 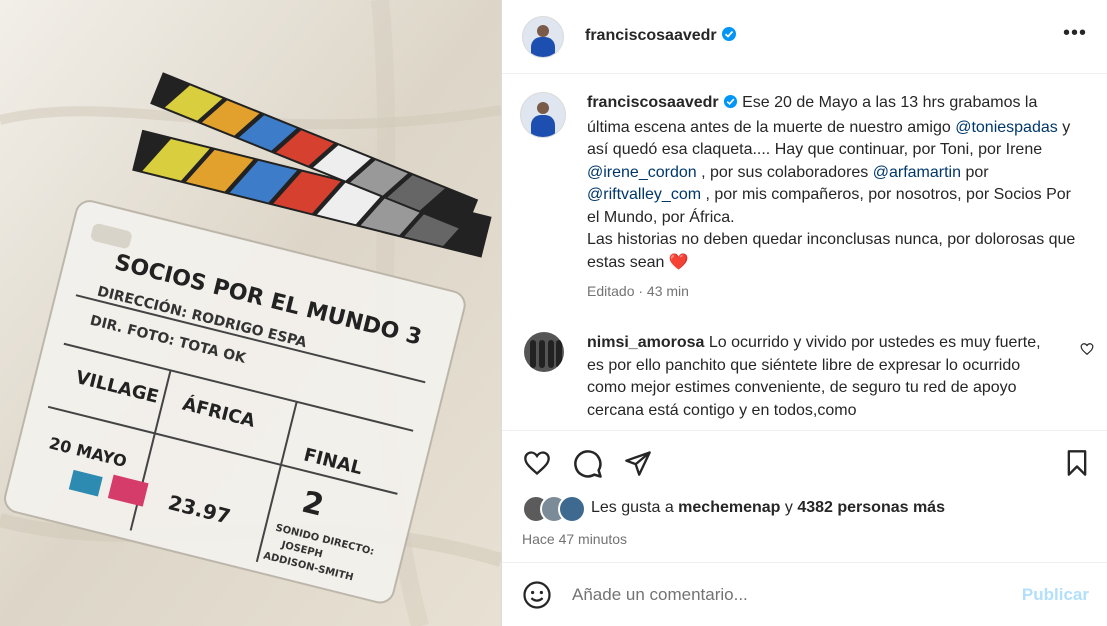 What do you see at coordinates (1087, 351) in the screenshot?
I see `like-comment-icon` at bounding box center [1087, 351].